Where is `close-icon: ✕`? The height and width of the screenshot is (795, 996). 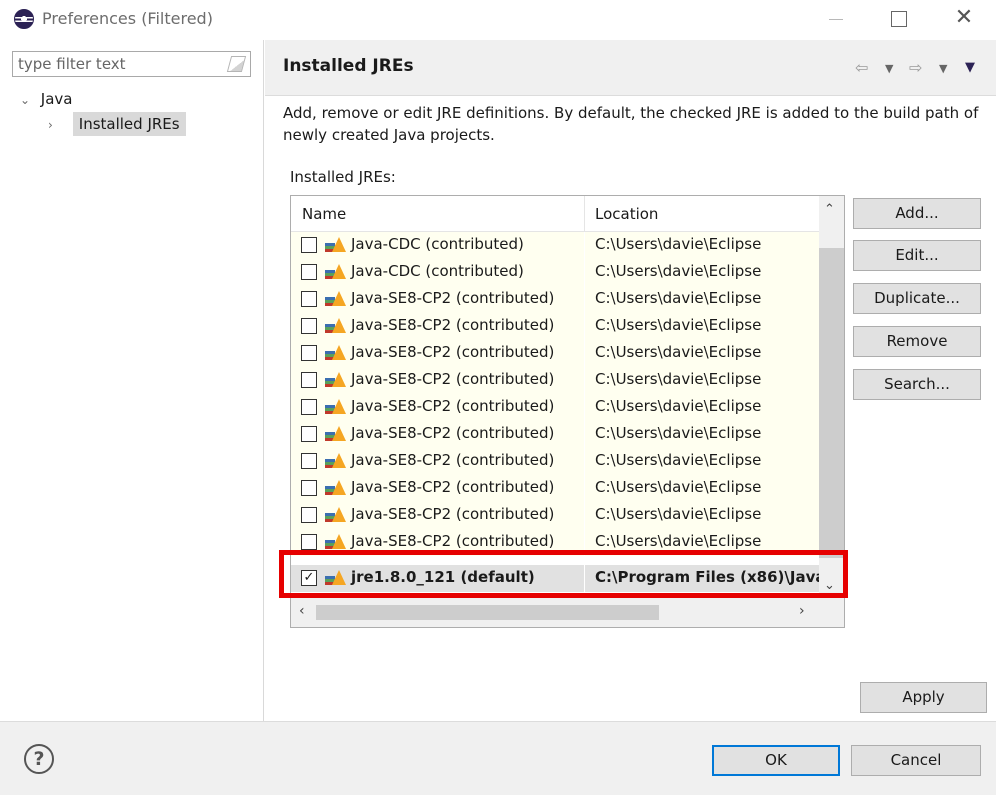 close-icon: ✕ is located at coordinates (964, 17).